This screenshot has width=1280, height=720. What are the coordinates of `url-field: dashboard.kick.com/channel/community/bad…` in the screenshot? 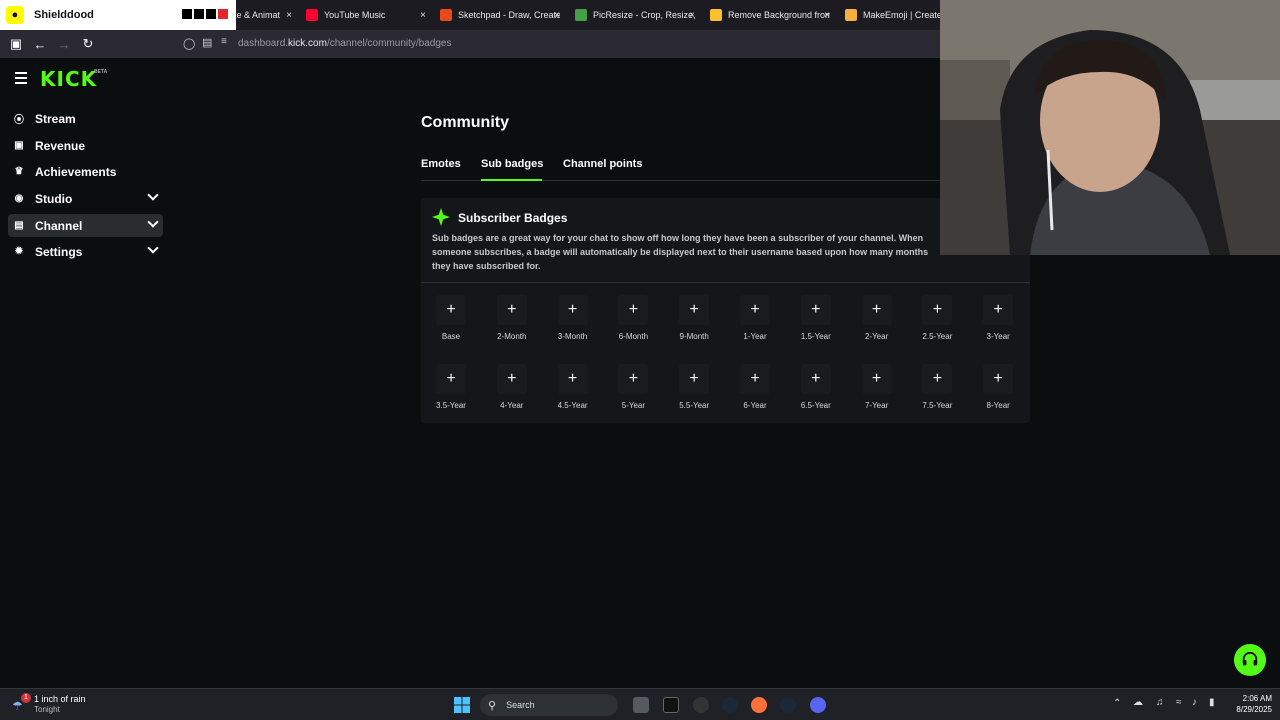 It's located at (344, 43).